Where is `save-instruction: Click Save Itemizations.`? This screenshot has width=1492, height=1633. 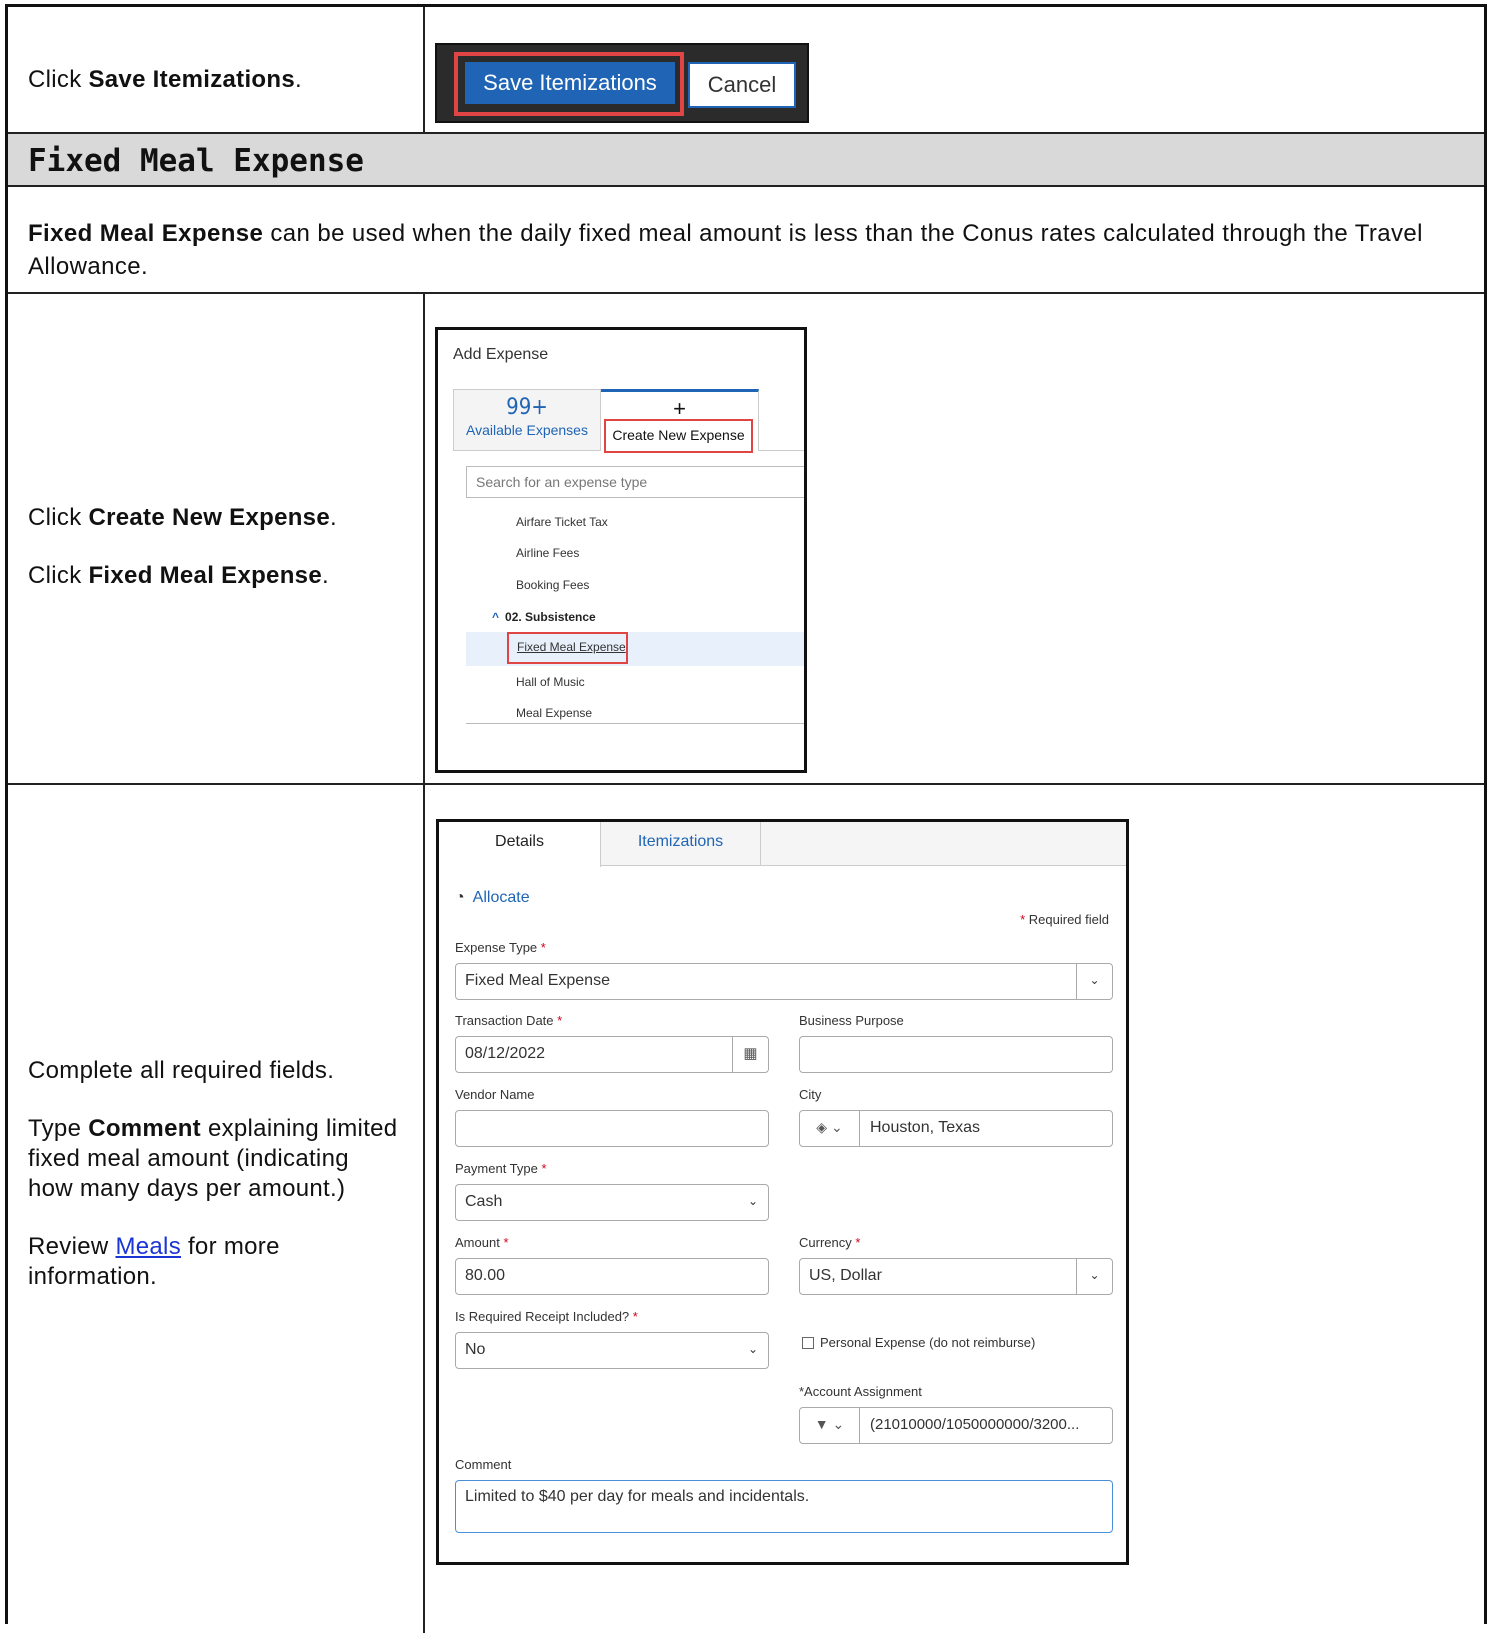 save-instruction: Click Save Itemizations. is located at coordinates (165, 80).